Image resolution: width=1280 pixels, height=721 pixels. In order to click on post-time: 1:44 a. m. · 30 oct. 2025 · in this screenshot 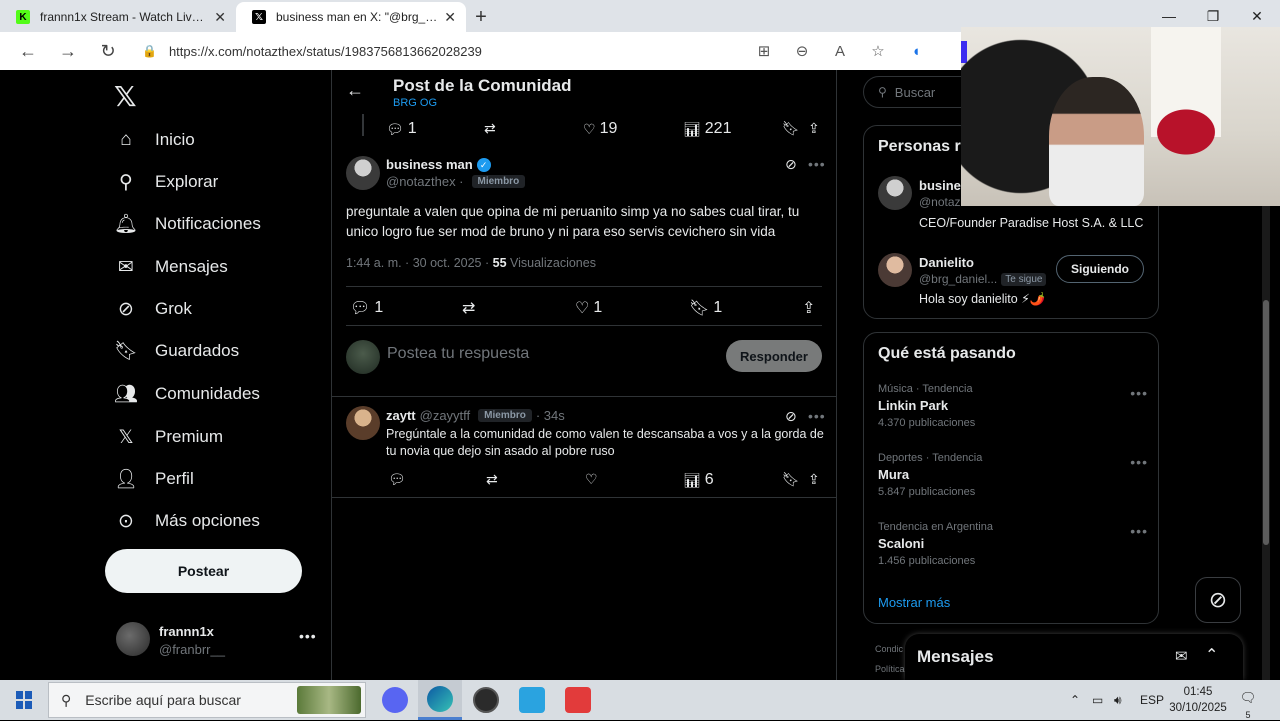, I will do `click(417, 263)`.